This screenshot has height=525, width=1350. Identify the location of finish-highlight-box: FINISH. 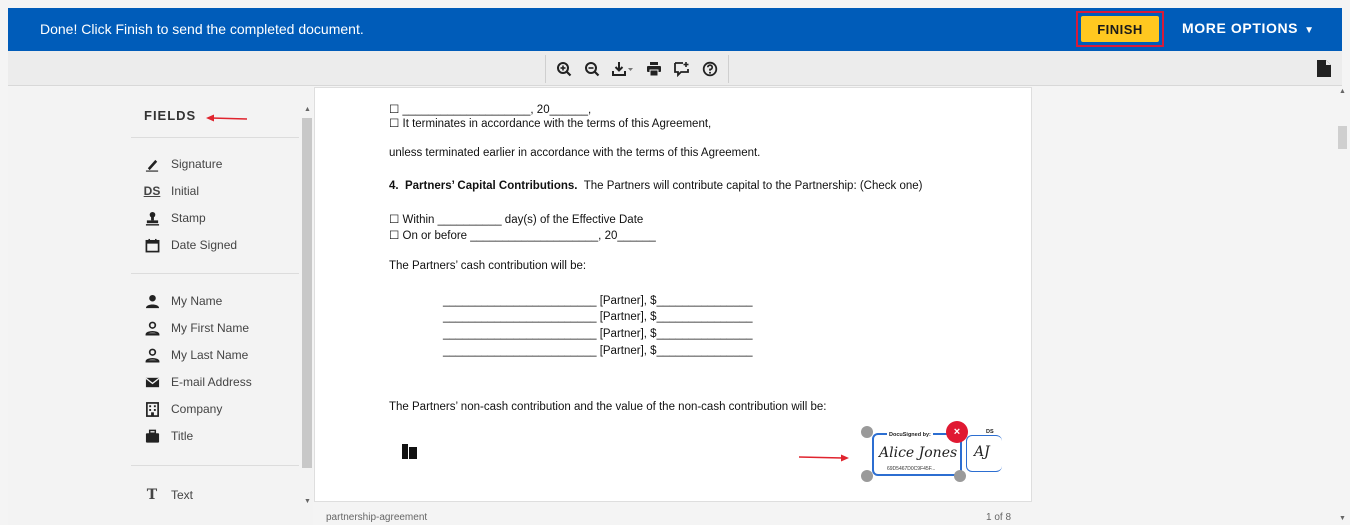
(1120, 29).